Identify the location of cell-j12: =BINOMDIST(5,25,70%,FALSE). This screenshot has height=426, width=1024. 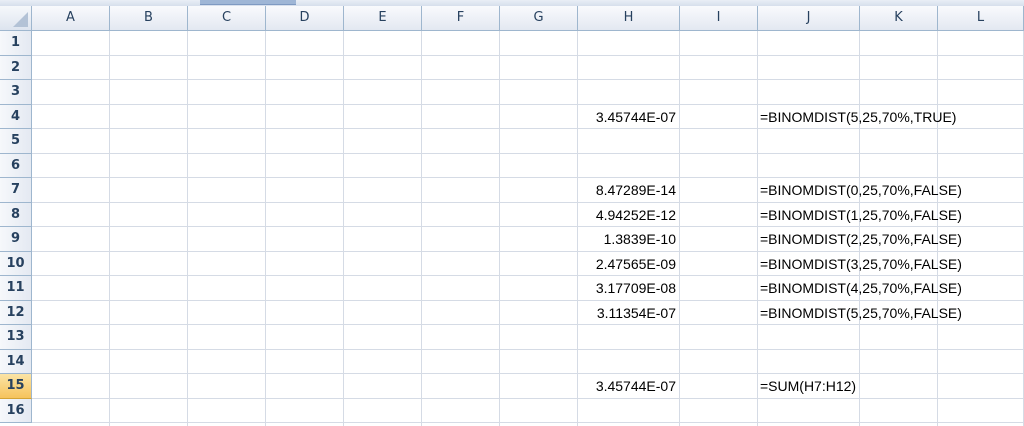
(861, 313).